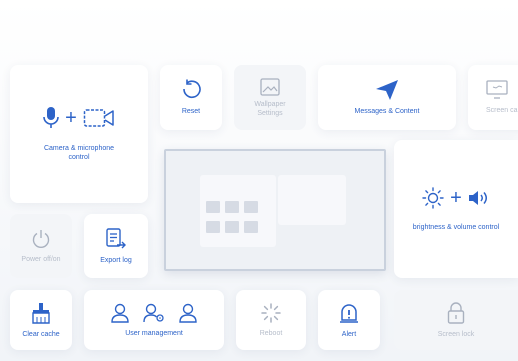  What do you see at coordinates (275, 210) in the screenshot?
I see `screen-preview` at bounding box center [275, 210].